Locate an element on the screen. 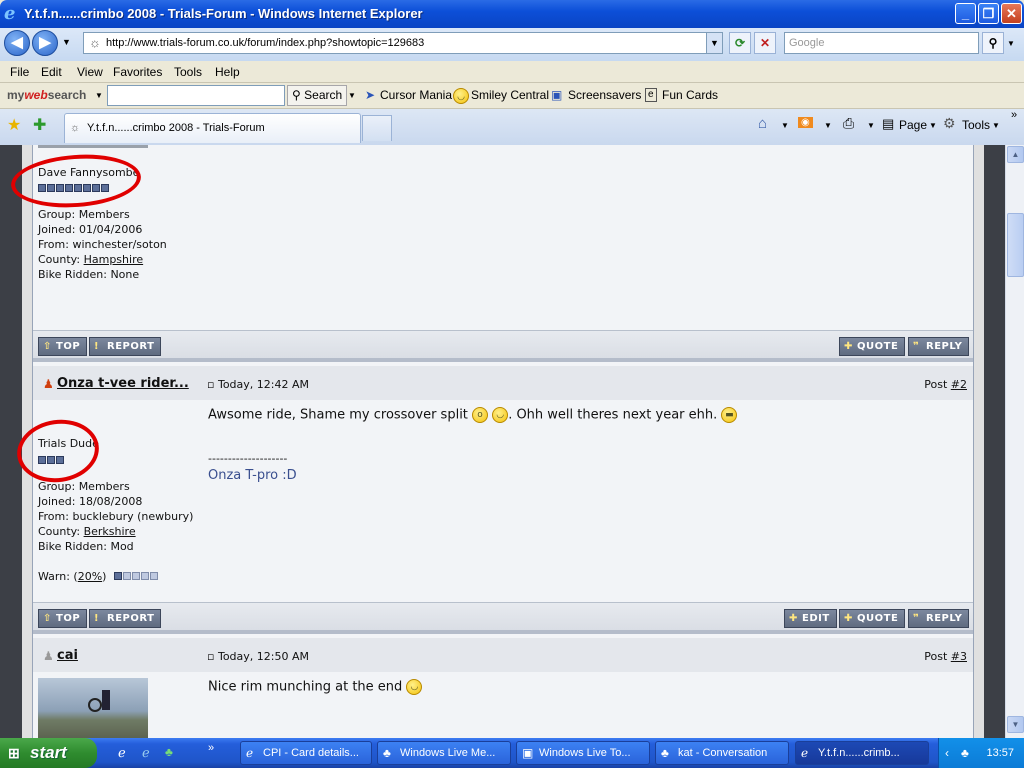  page-dropdown-icon: ▼ is located at coordinates (933, 125).